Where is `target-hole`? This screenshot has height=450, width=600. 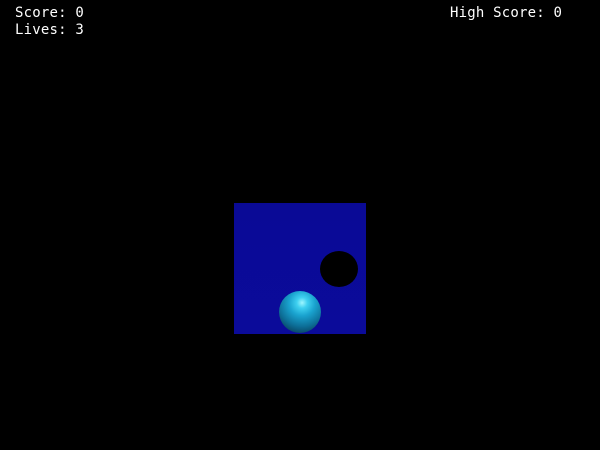
target-hole is located at coordinates (339, 269).